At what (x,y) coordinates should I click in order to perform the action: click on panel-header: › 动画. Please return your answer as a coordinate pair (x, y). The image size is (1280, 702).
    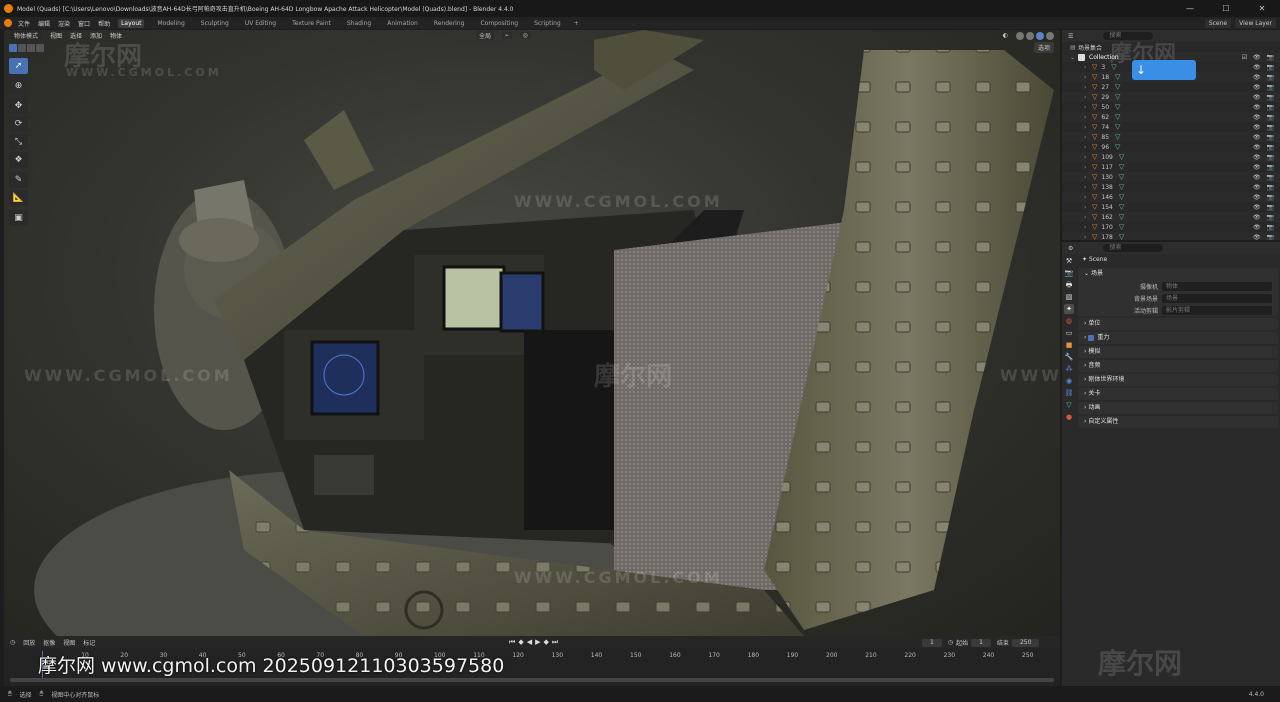
    Looking at the image, I should click on (1178, 408).